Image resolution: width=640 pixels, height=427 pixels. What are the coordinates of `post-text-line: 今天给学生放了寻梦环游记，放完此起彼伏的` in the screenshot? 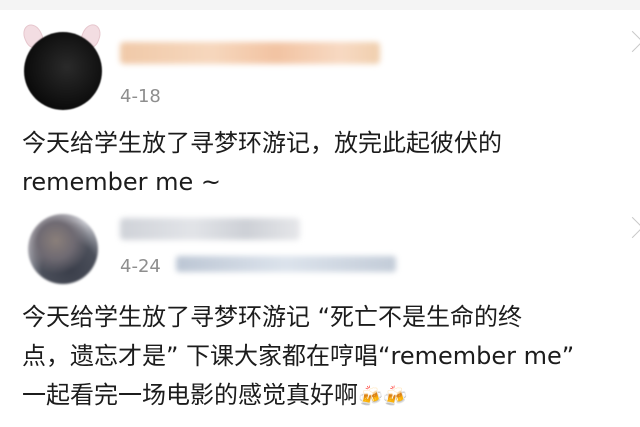 It's located at (262, 143).